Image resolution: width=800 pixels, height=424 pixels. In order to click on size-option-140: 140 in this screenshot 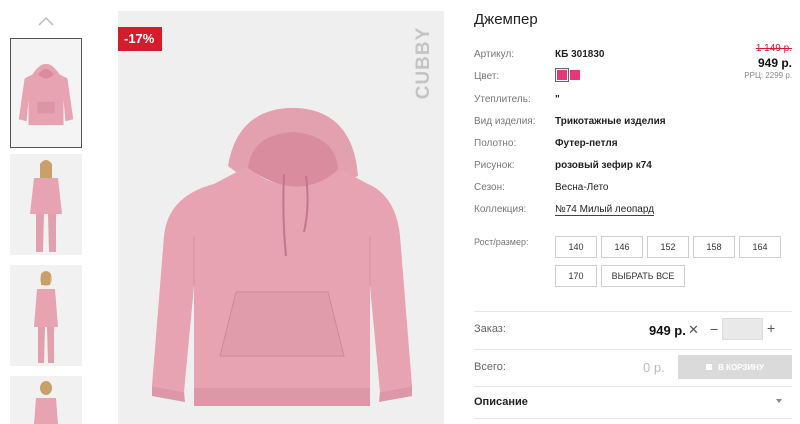, I will do `click(576, 247)`.